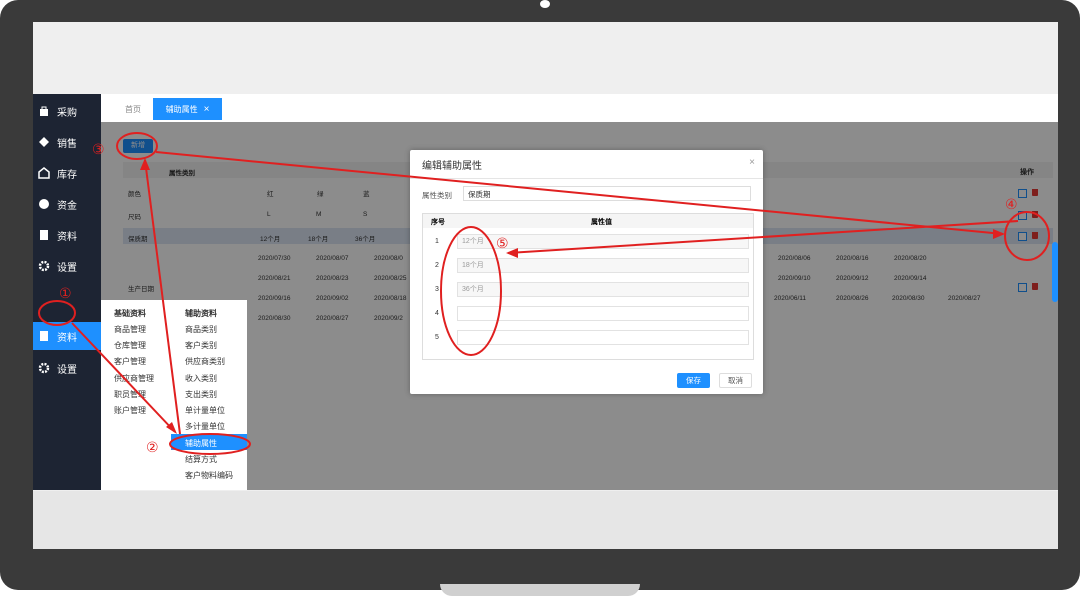 This screenshot has width=1080, height=607. I want to click on sidebar-item-settings: 设置, so click(67, 266).